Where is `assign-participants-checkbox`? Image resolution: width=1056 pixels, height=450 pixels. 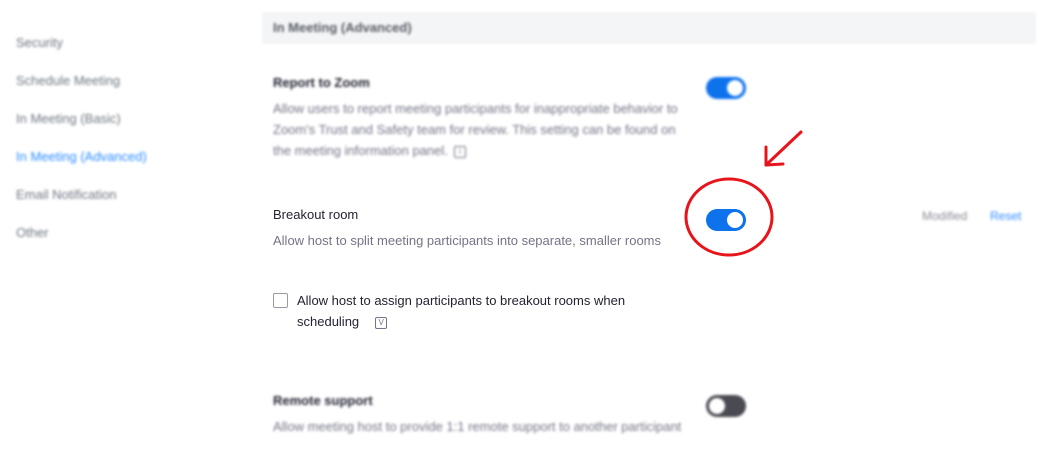 assign-participants-checkbox is located at coordinates (280, 300).